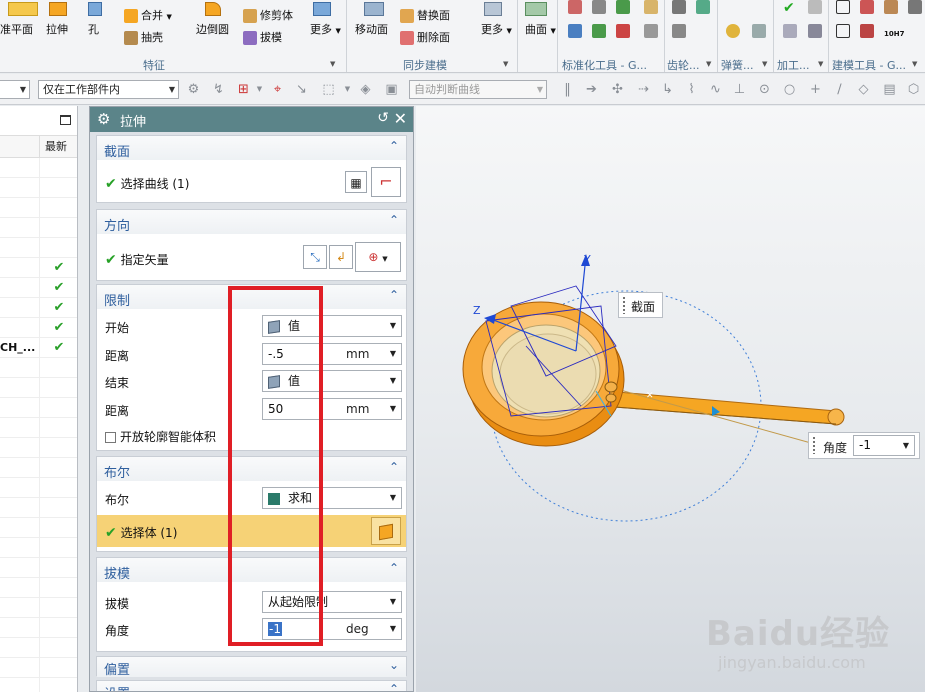  What do you see at coordinates (262, 37) in the screenshot?
I see `draft-button: 拔模` at bounding box center [262, 37].